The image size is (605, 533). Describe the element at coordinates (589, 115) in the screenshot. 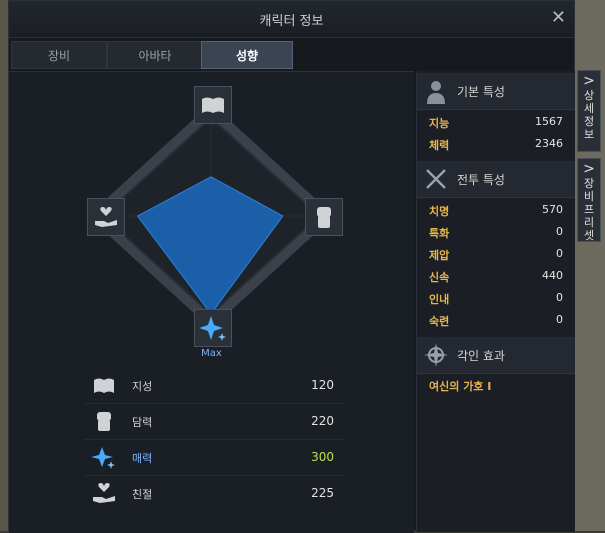

I see `side-tab-label: 상세정보` at that location.